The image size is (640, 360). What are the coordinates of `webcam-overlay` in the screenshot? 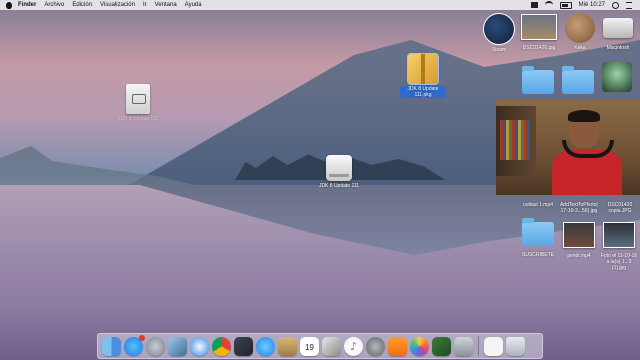 It's located at (568, 147).